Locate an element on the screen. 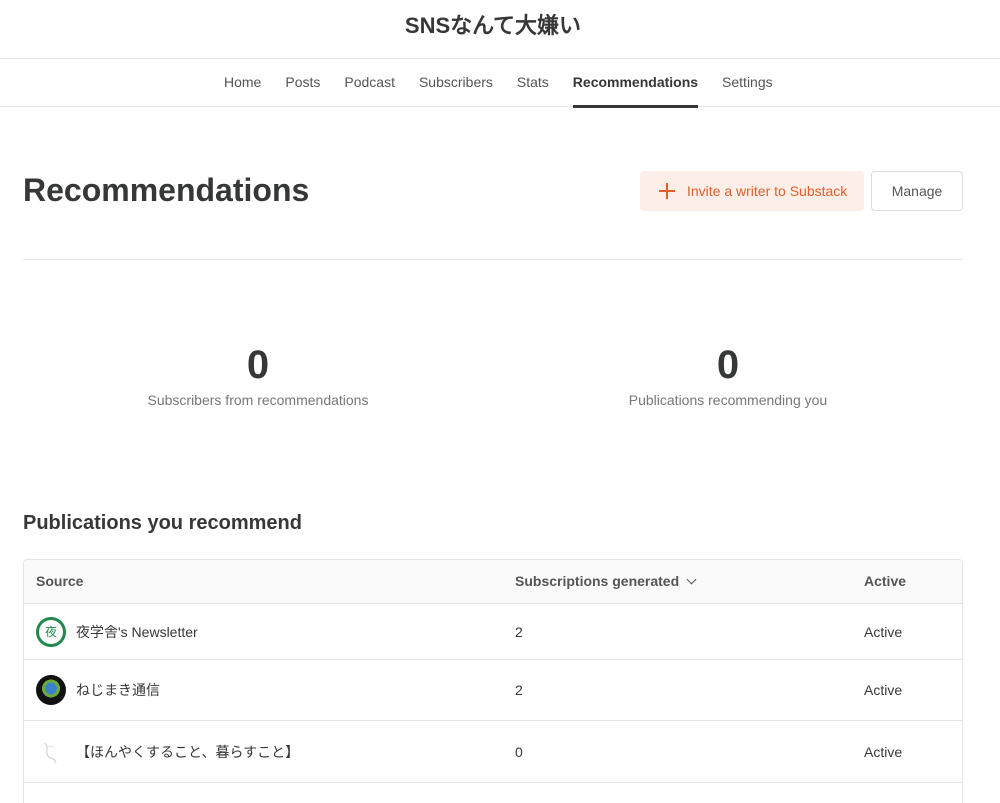 The height and width of the screenshot is (803, 1000). source-cell: 【ほんやくすること、暮らすこと】 is located at coordinates (167, 751).